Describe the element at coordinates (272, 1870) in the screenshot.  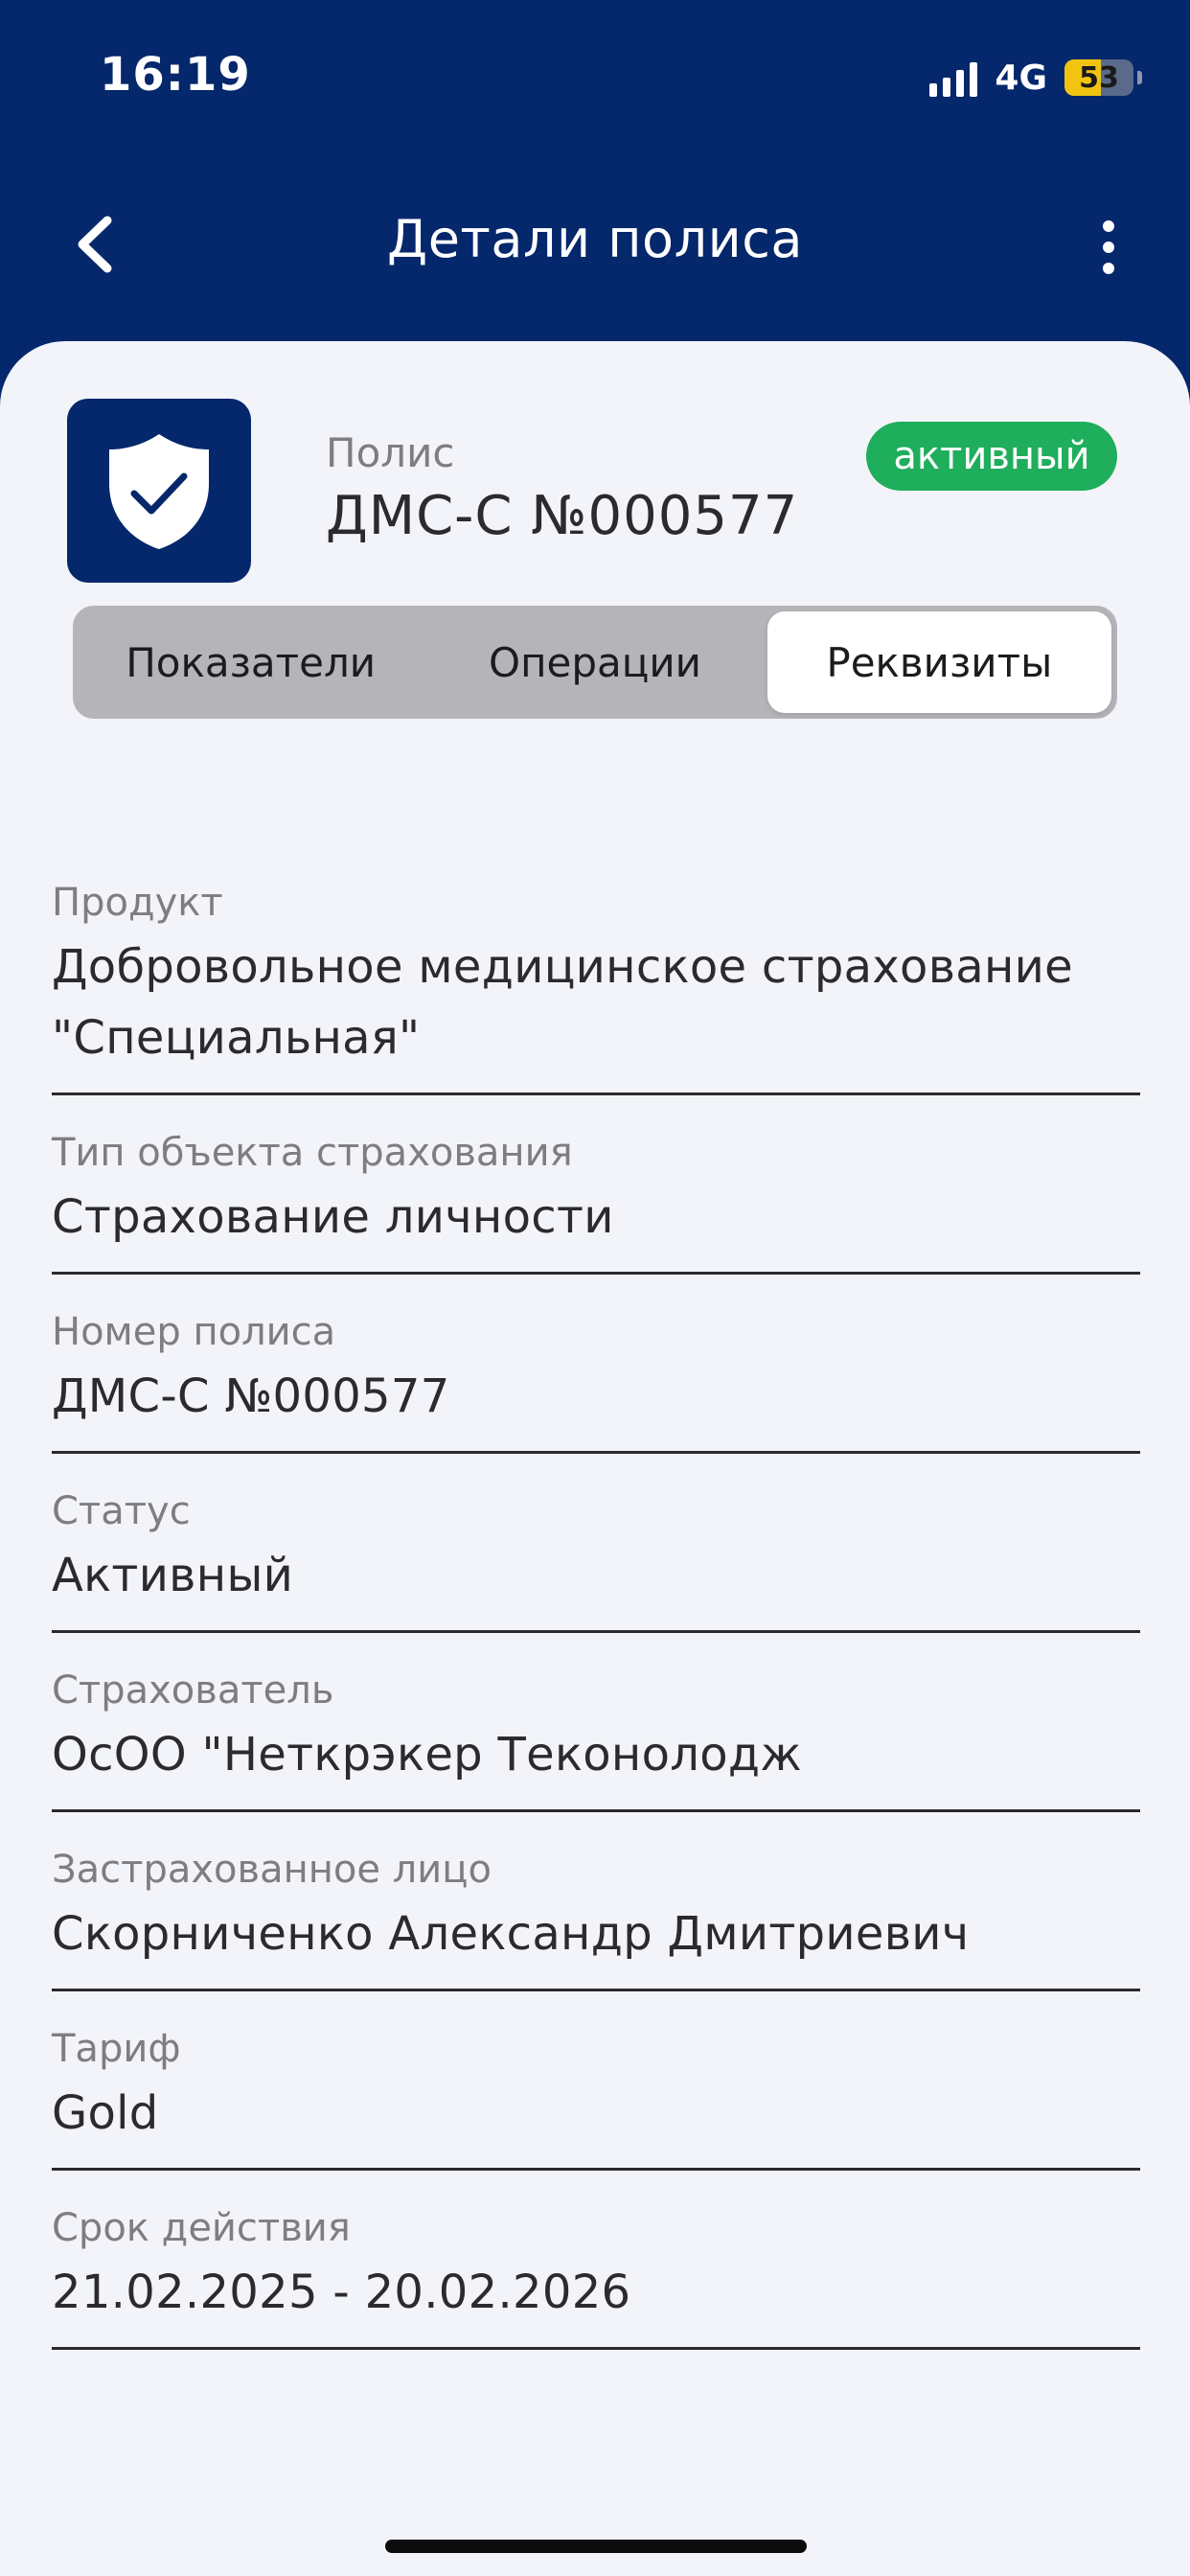
I see `detail-label: Застрахованное лицо` at that location.